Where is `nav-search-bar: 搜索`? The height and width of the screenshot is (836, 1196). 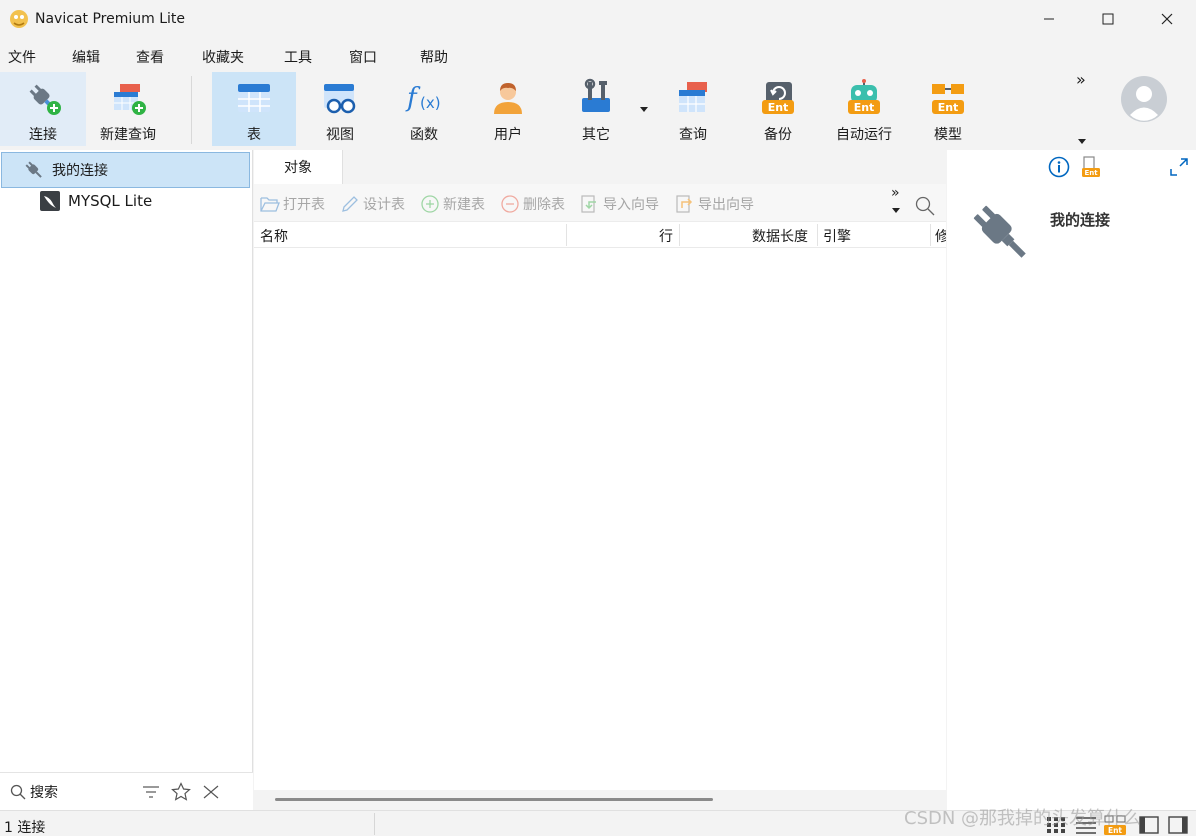
nav-search-bar: 搜索 is located at coordinates (126, 791).